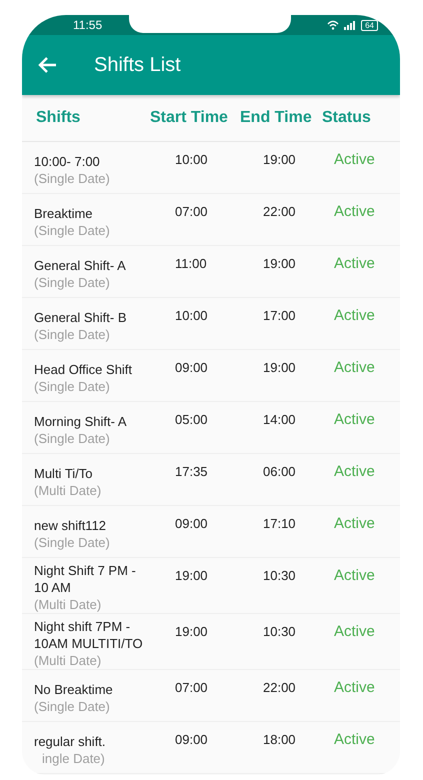 The image size is (423, 780). I want to click on shift-name: No Breaktime, so click(74, 689).